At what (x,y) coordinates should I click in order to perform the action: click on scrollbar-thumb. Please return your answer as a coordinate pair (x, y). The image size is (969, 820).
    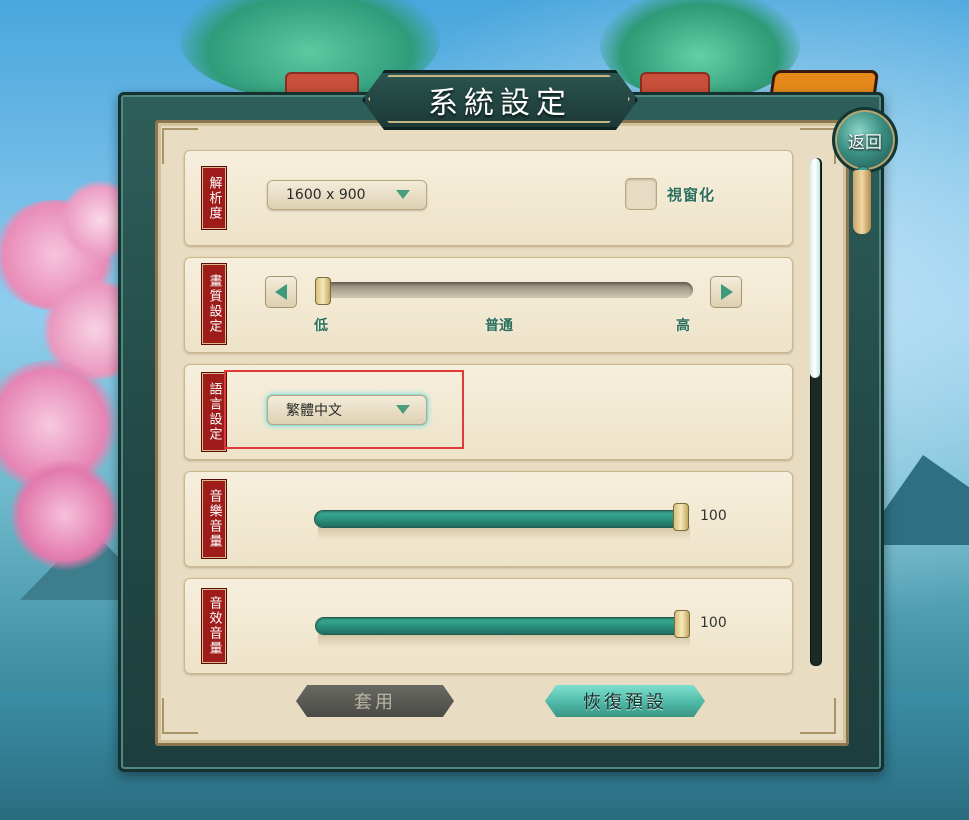
    Looking at the image, I should click on (815, 268).